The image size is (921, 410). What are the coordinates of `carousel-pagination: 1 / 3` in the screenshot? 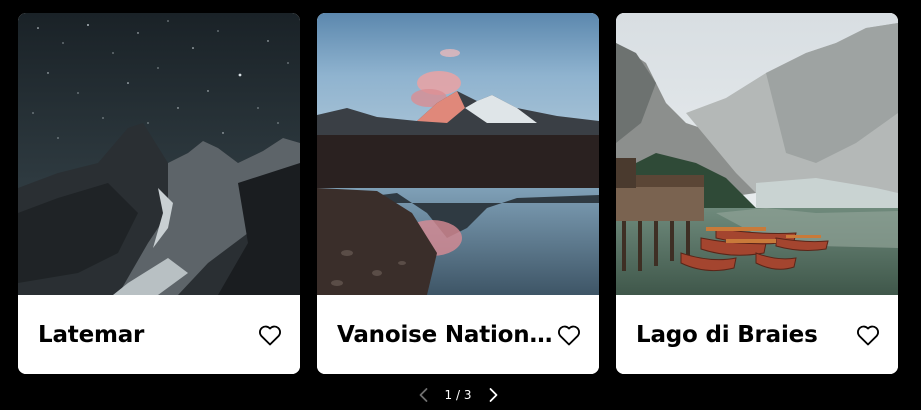 It's located at (460, 395).